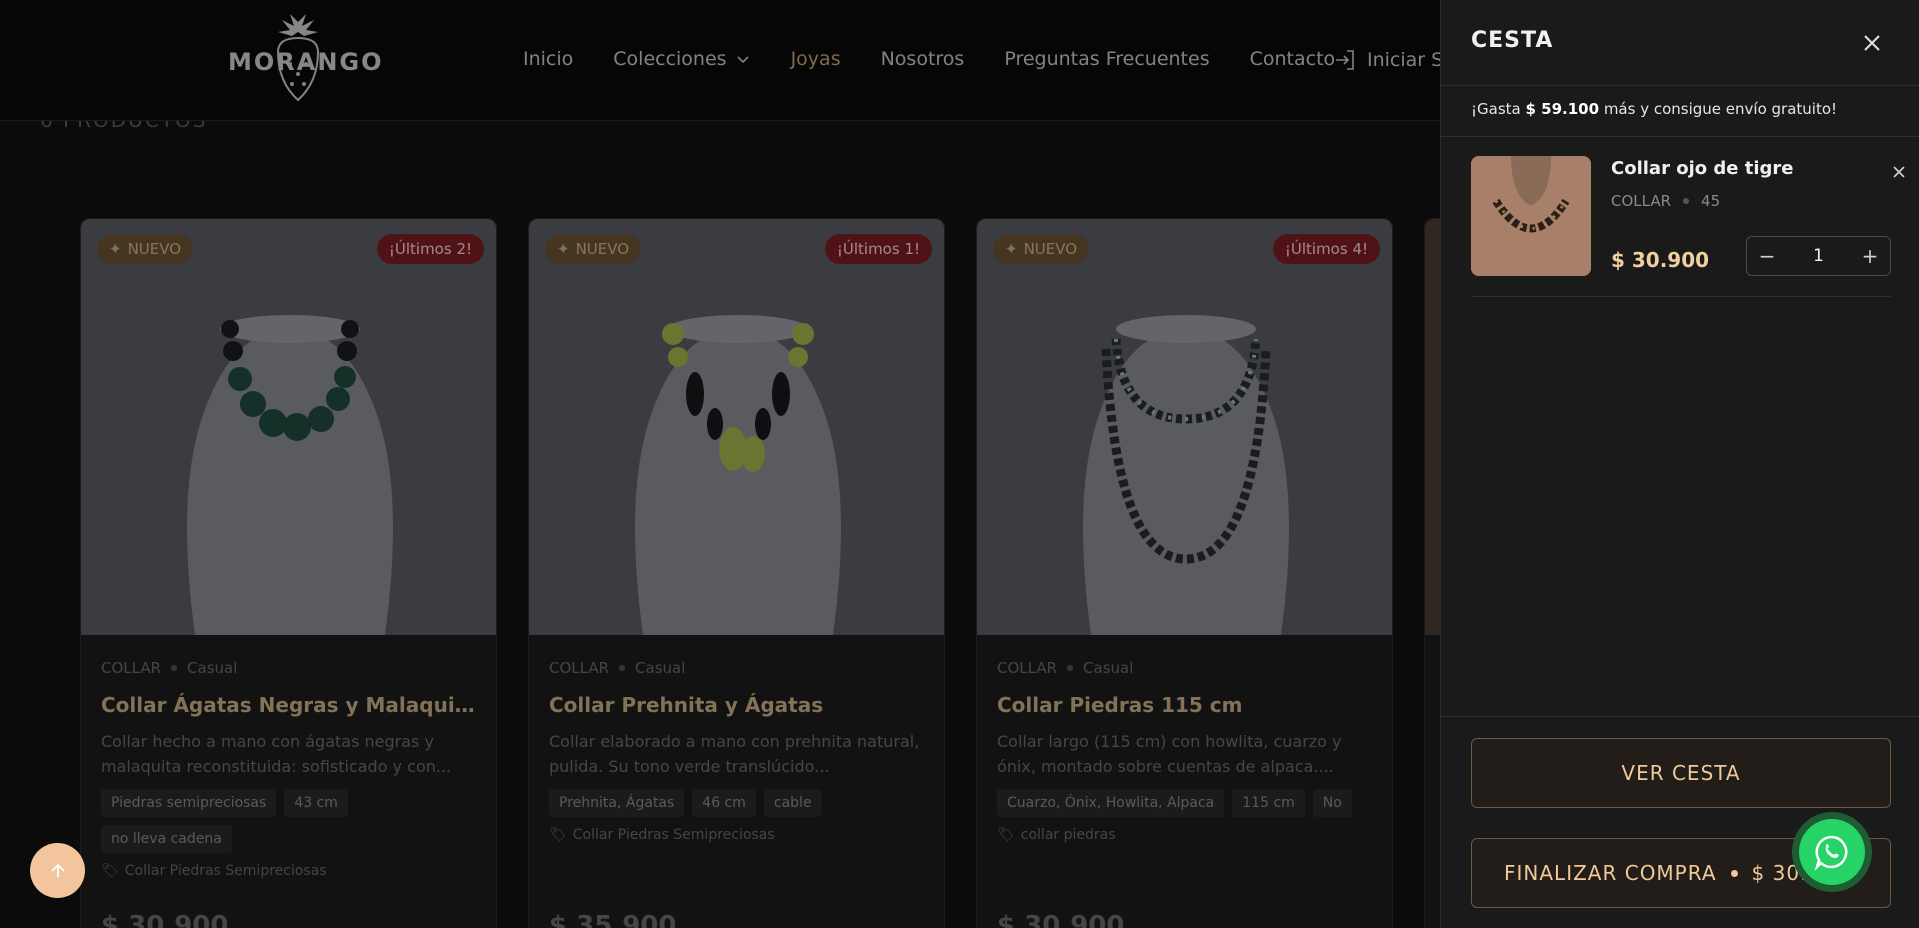 Image resolution: width=1919 pixels, height=928 pixels. What do you see at coordinates (1660, 260) in the screenshot?
I see `cart-item-price: $ 30.900` at bounding box center [1660, 260].